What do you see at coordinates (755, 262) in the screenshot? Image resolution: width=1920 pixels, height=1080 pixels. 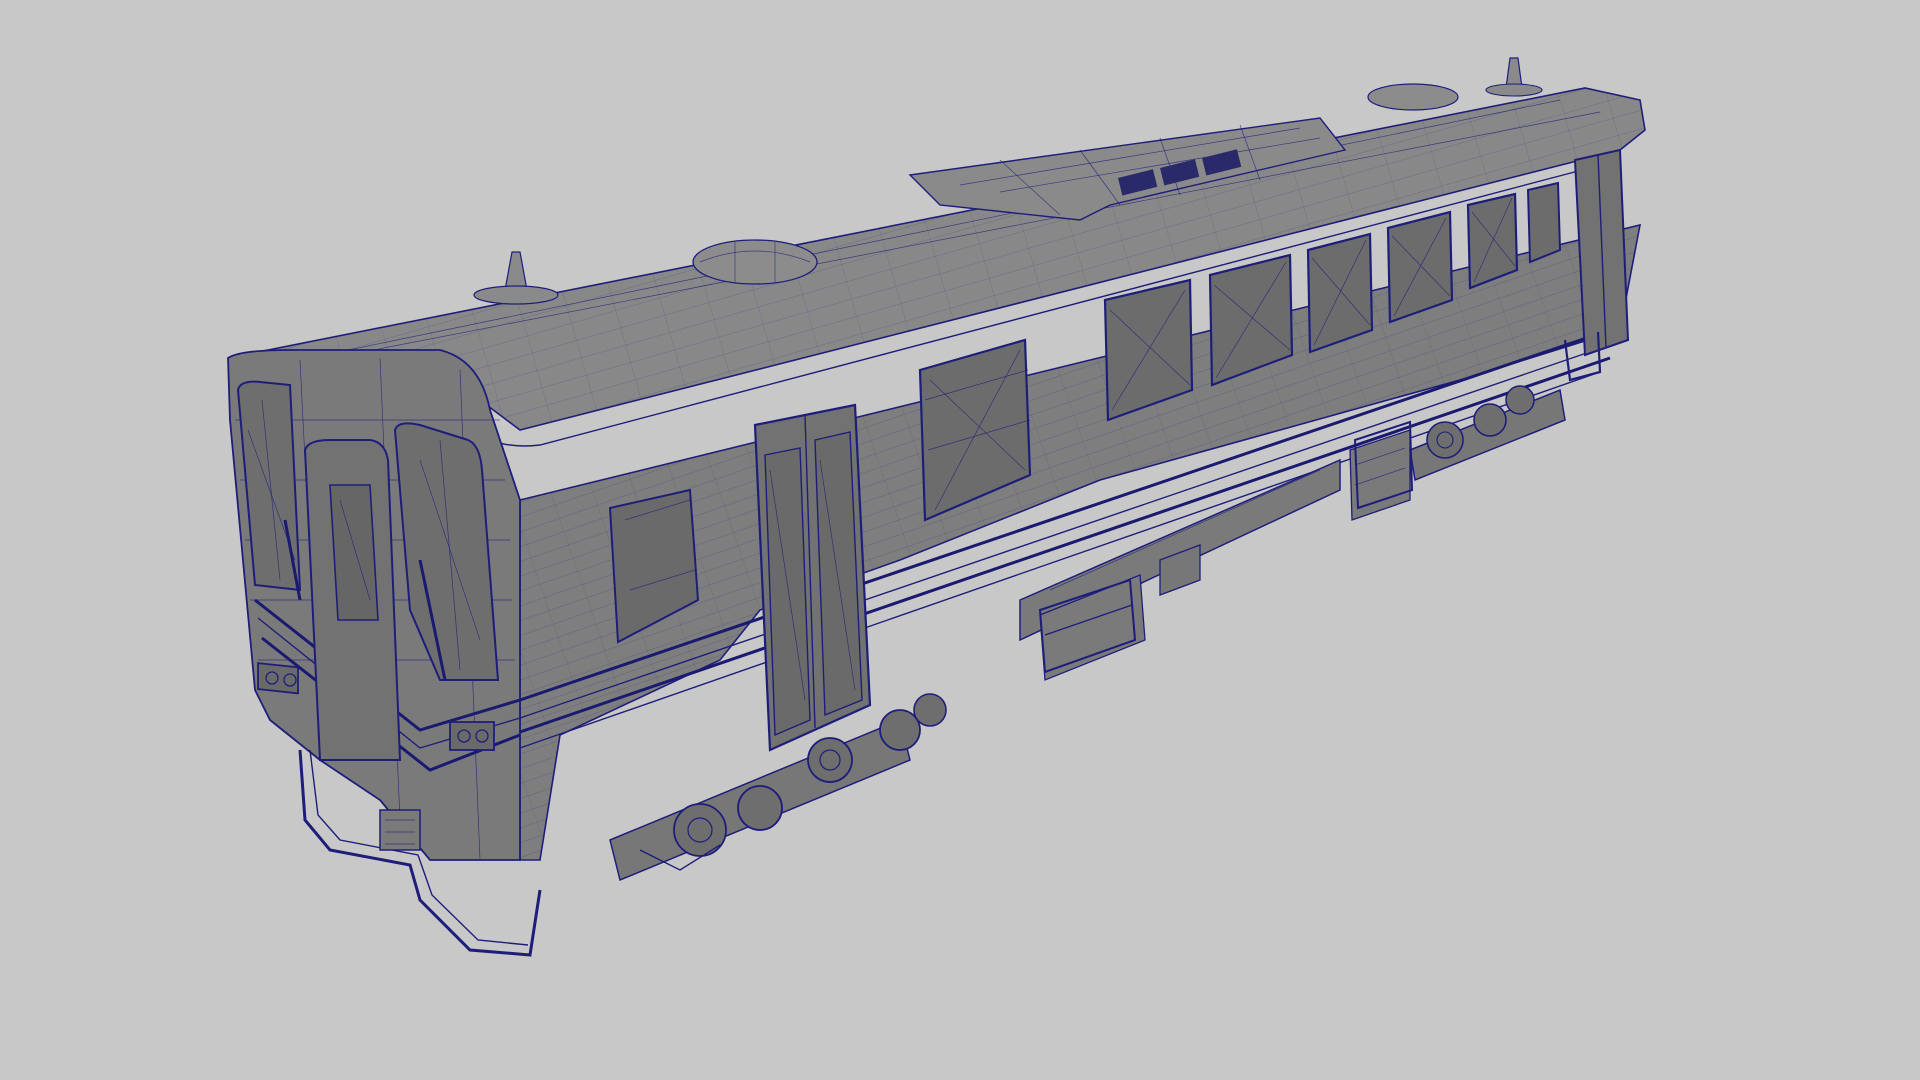 I see `roof-dome-front` at bounding box center [755, 262].